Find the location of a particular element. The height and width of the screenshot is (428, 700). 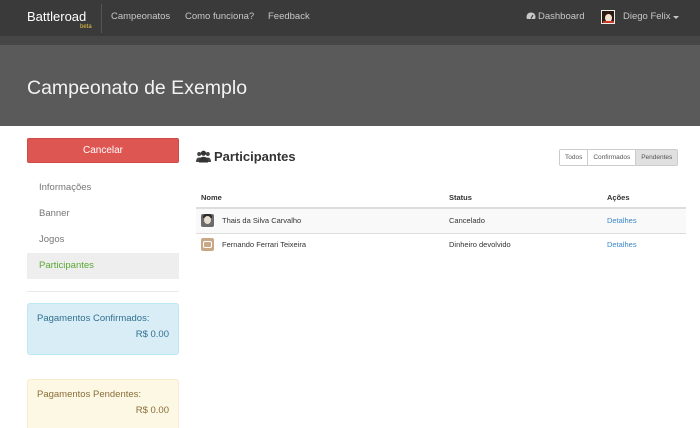

nav-link-campeonatos: Campeonatos is located at coordinates (140, 16).